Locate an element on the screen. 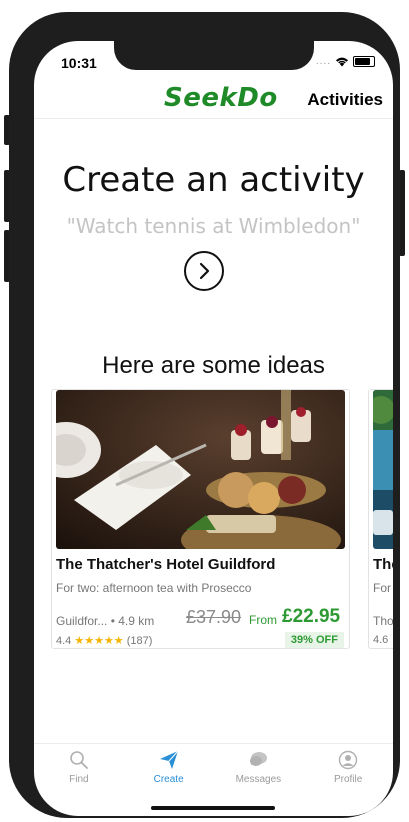  card-rating: 4.6 is located at coordinates (380, 640).